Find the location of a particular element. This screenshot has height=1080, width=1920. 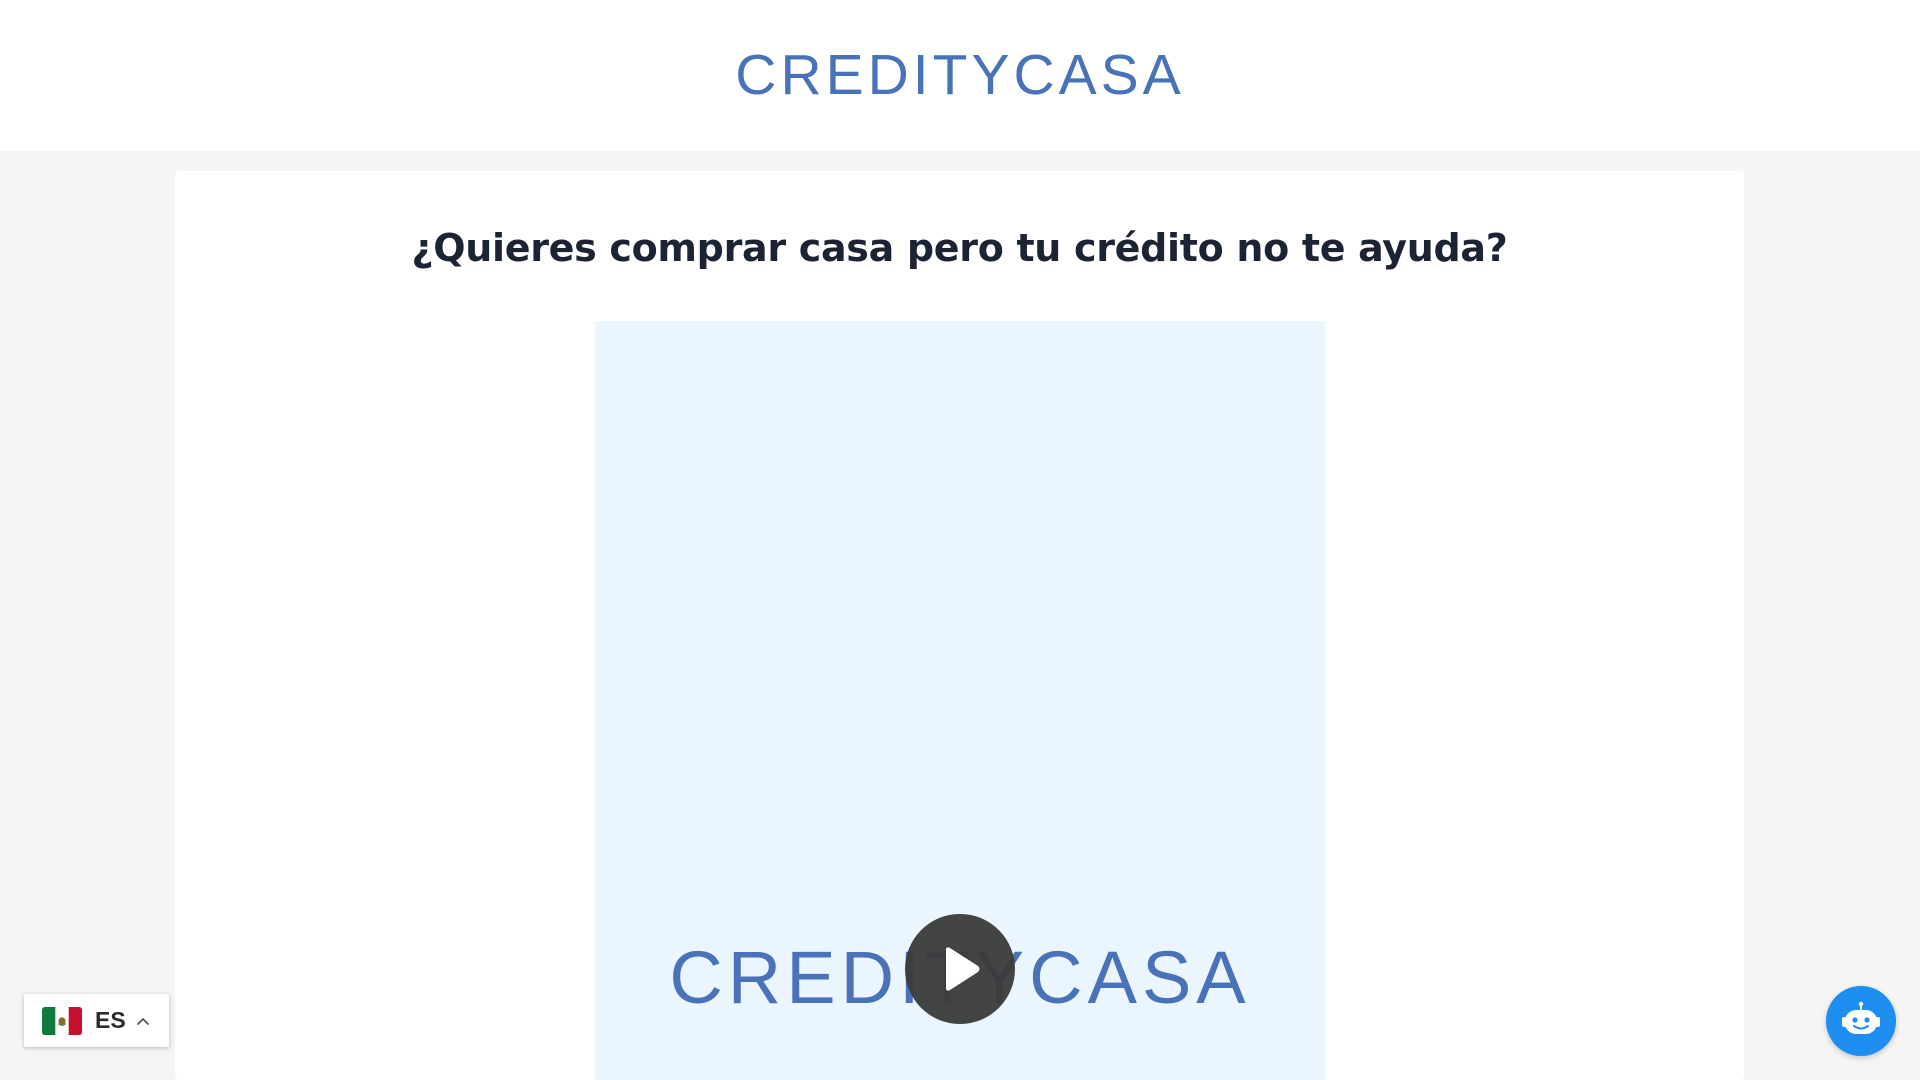

chat-widget-button is located at coordinates (1861, 1021).